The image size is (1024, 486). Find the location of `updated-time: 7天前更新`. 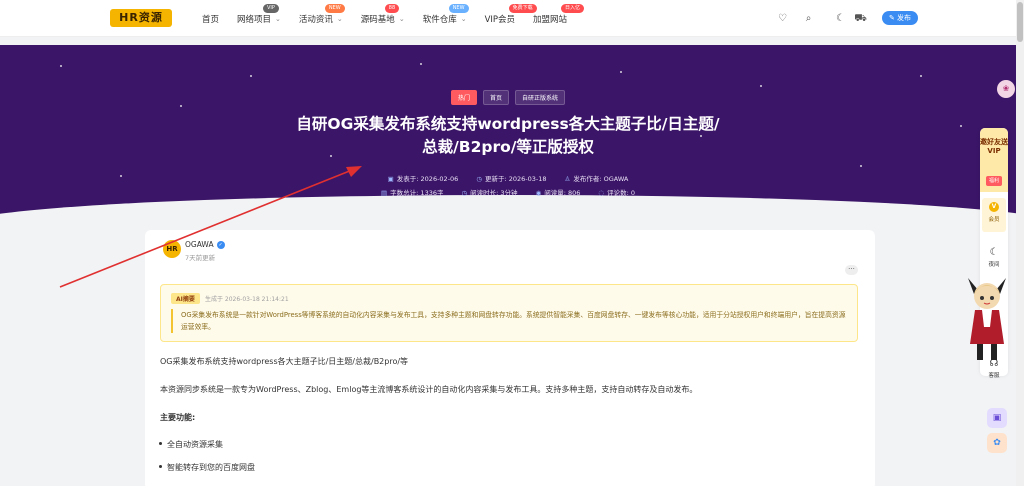

updated-time: 7天前更新 is located at coordinates (200, 258).